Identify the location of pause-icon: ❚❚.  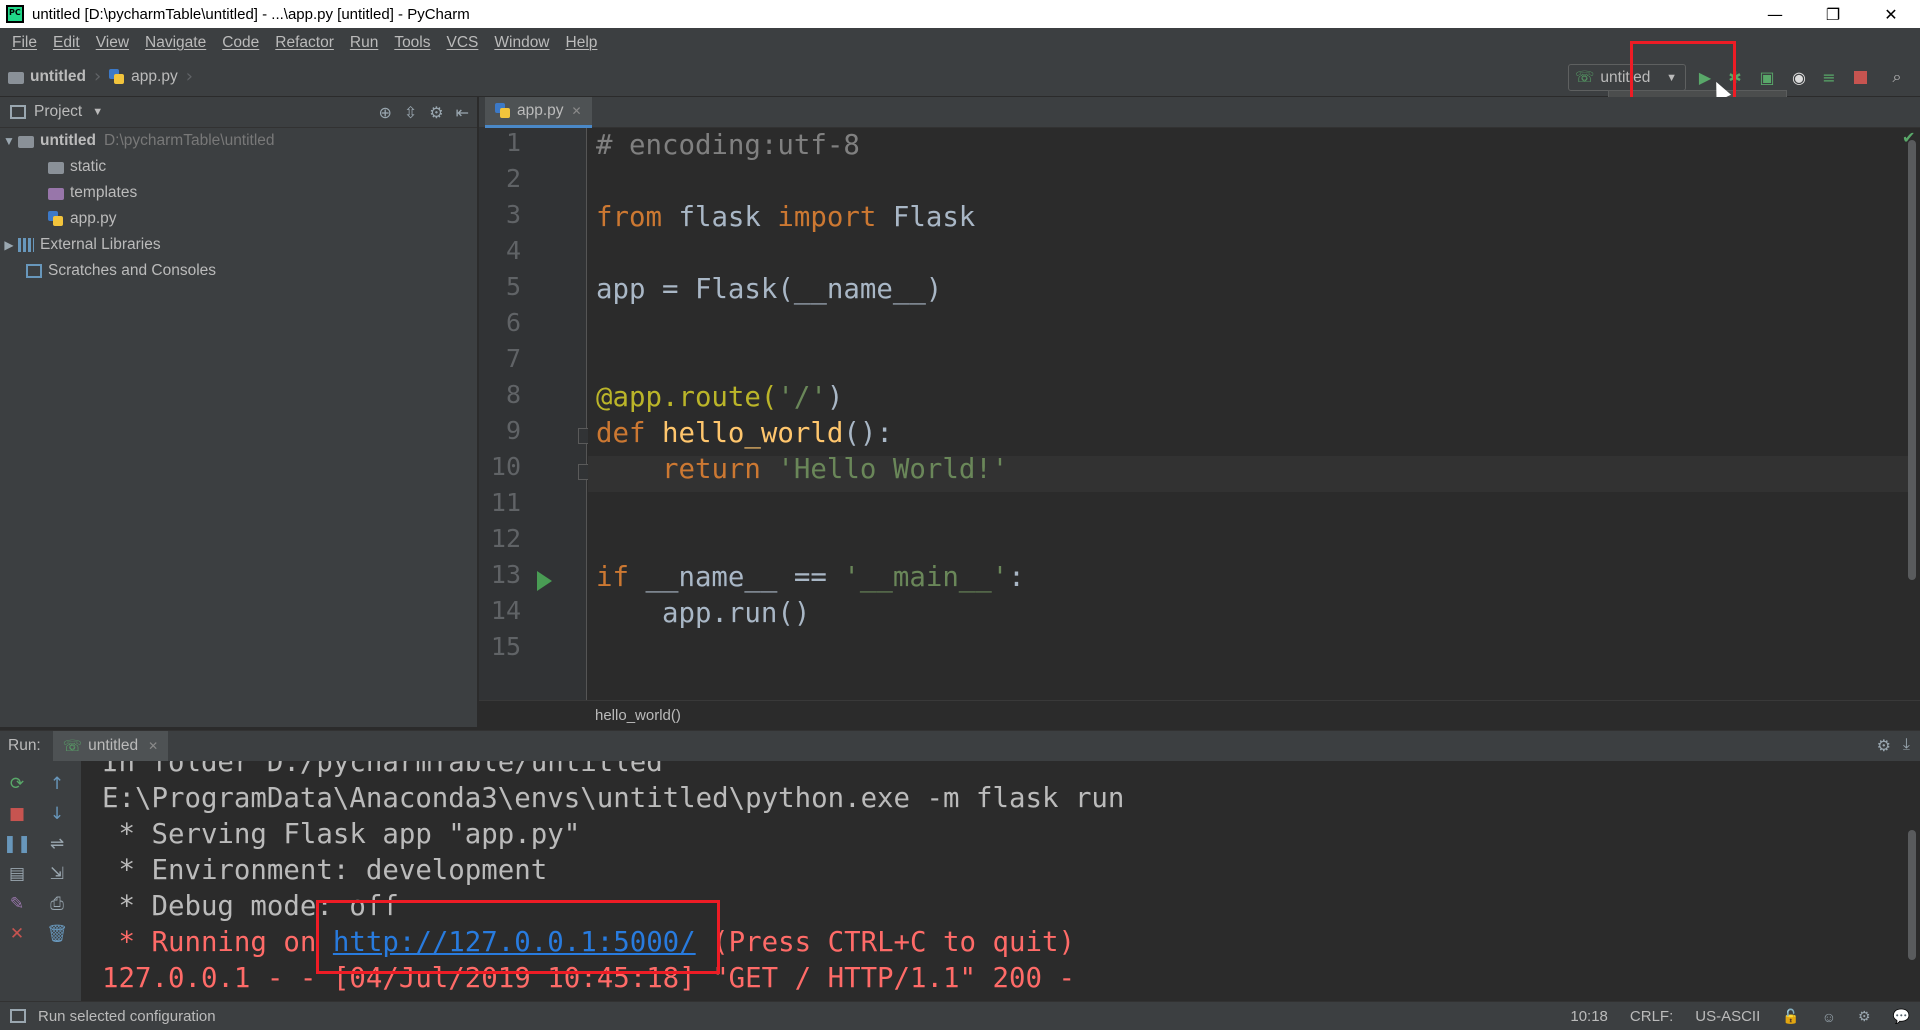
(17, 844).